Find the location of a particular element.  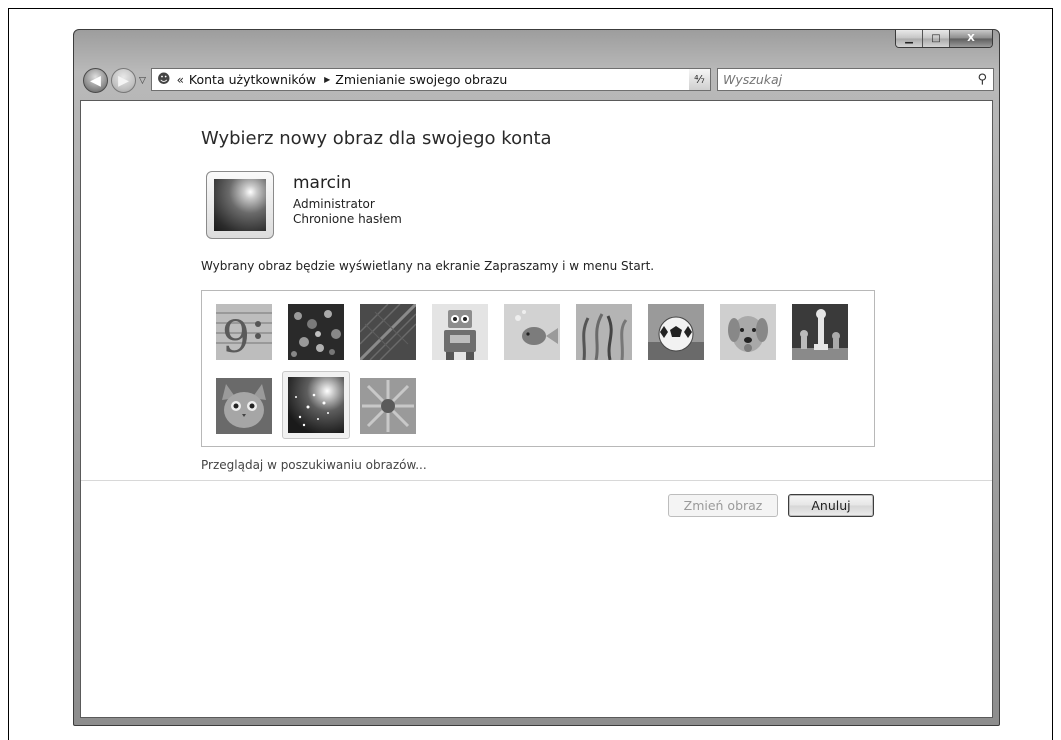

user-accounts-icon: ☻ is located at coordinates (164, 79).